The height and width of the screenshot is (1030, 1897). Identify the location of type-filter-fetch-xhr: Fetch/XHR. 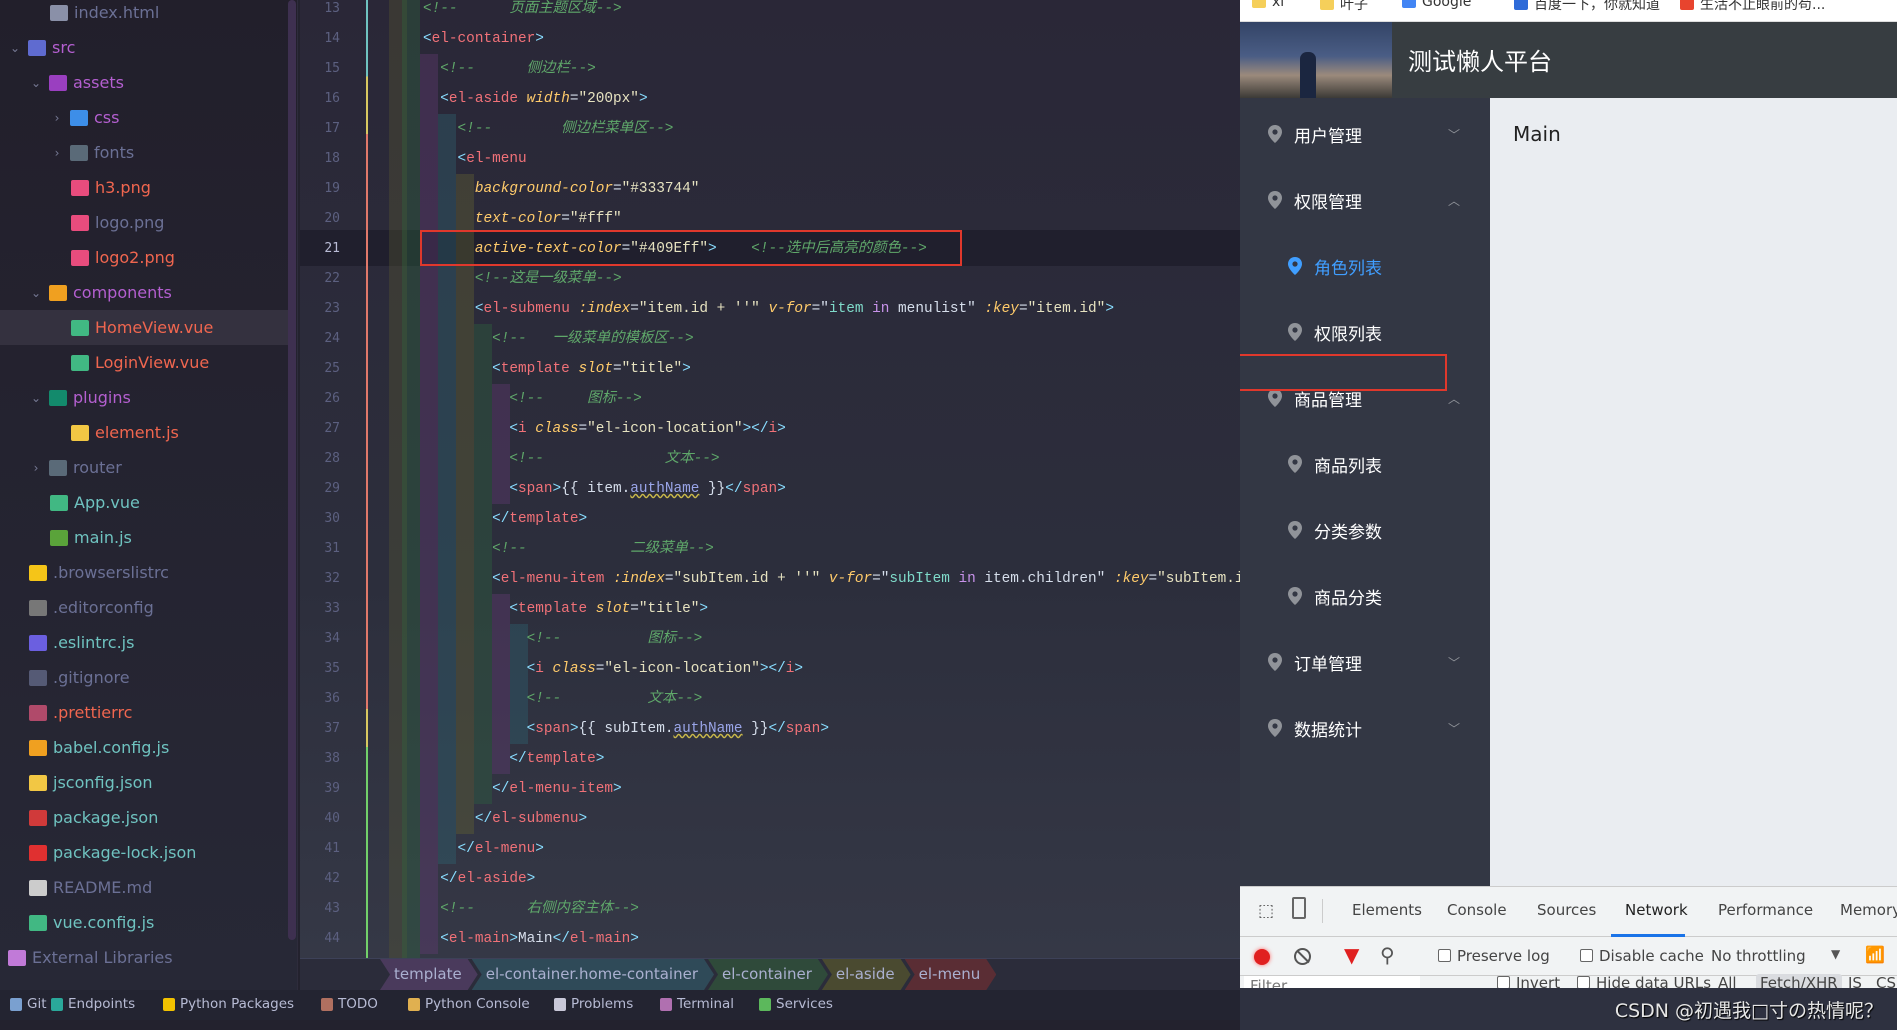
(1799, 981).